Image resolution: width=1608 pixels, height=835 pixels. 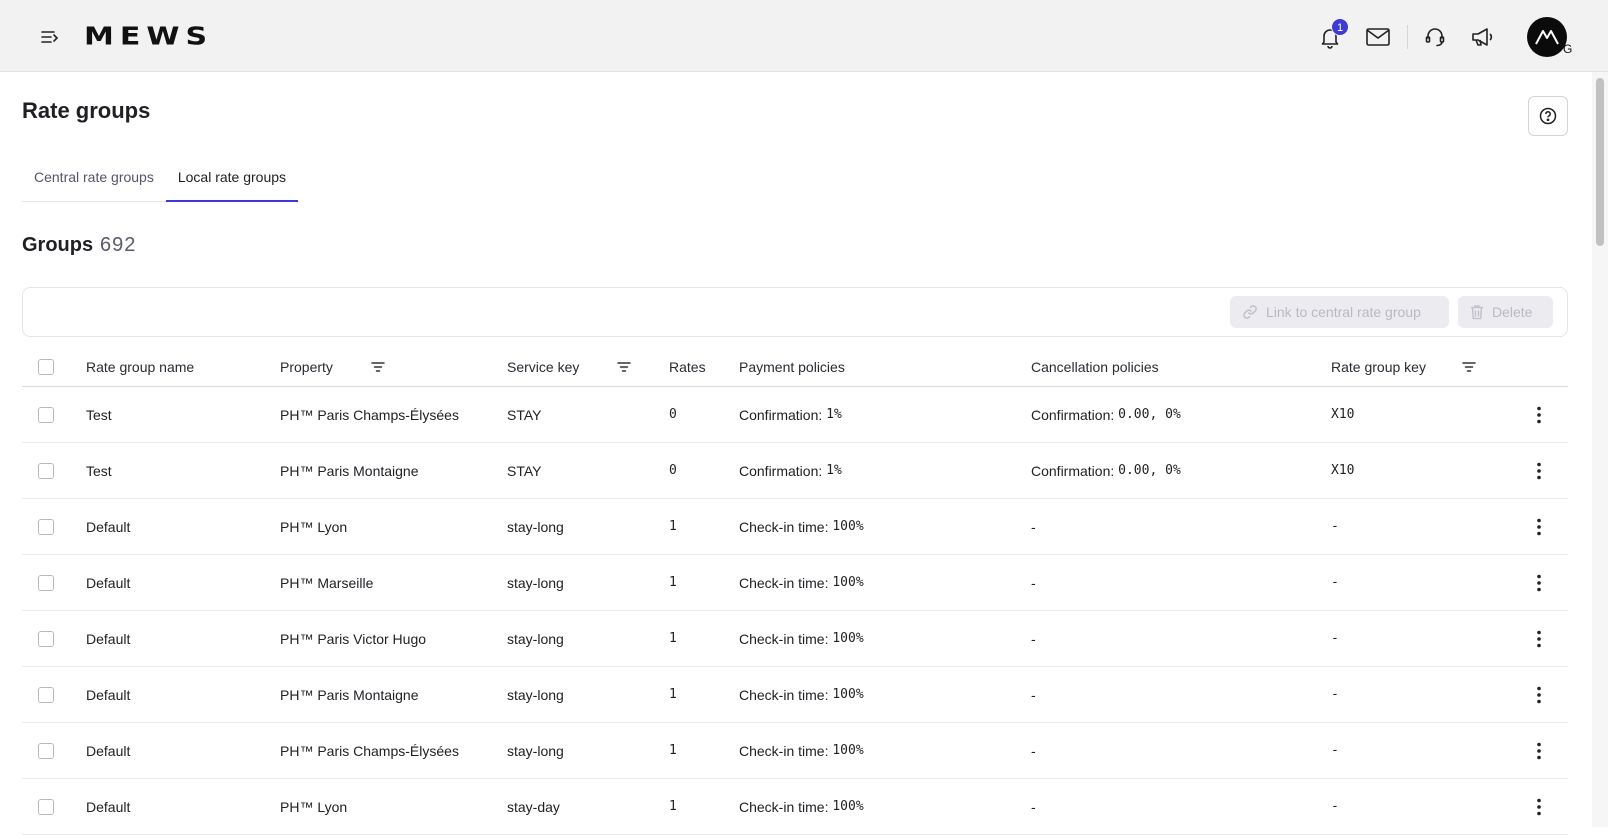 I want to click on service-key-filter-icon, so click(x=624, y=367).